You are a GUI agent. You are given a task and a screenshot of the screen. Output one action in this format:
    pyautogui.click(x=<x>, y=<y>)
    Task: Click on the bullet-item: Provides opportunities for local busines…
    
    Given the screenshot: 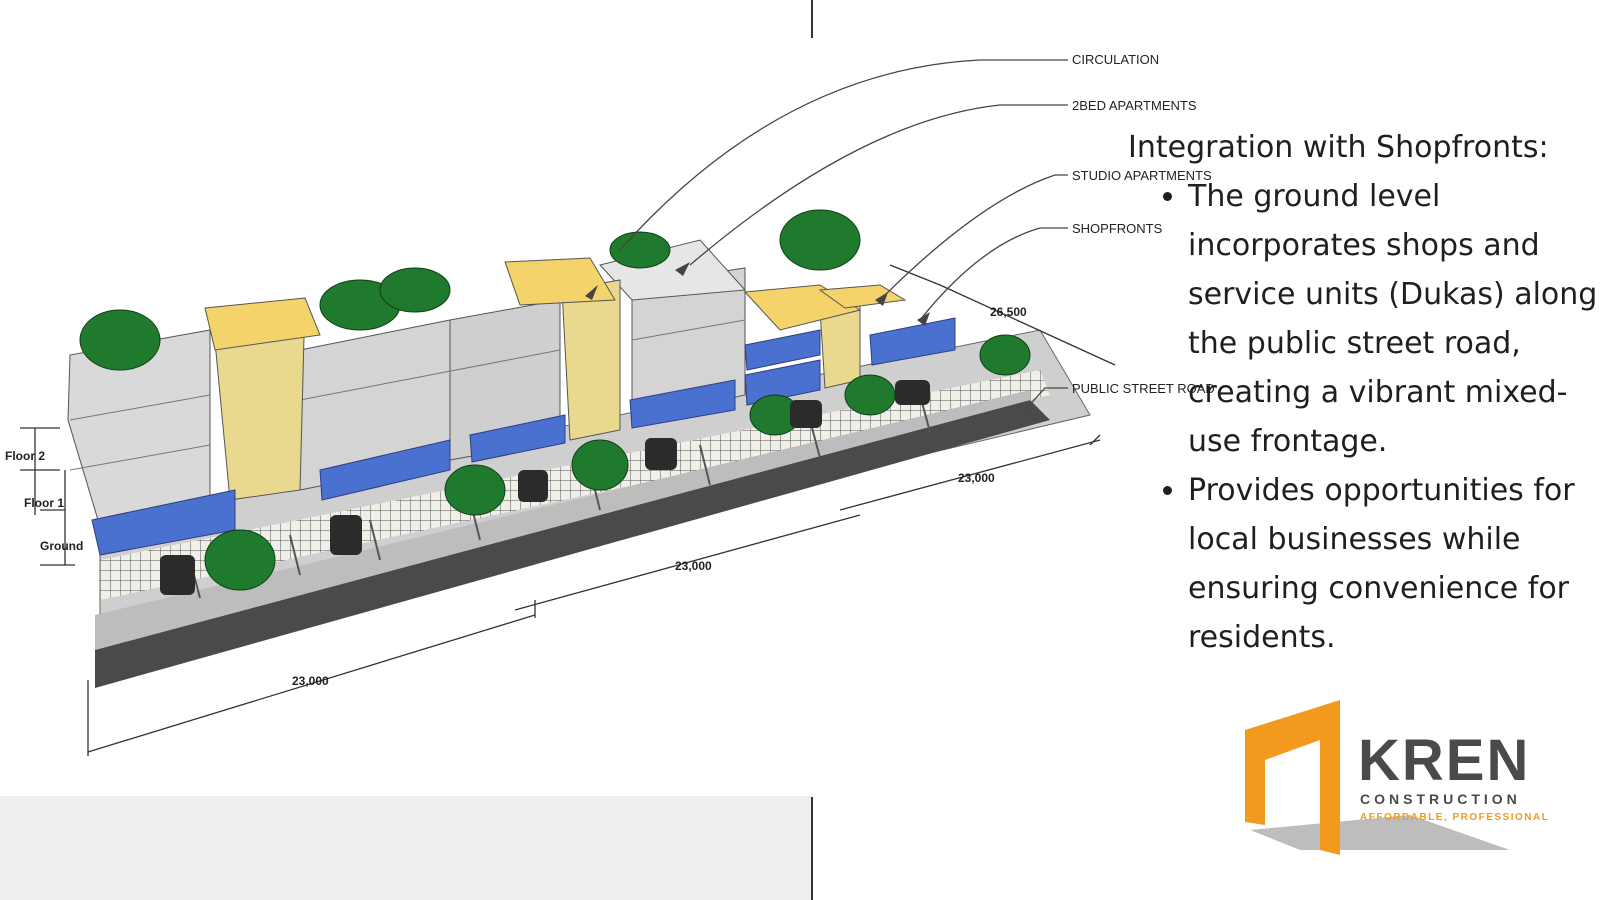 What is the action you would take?
    pyautogui.click(x=1394, y=564)
    